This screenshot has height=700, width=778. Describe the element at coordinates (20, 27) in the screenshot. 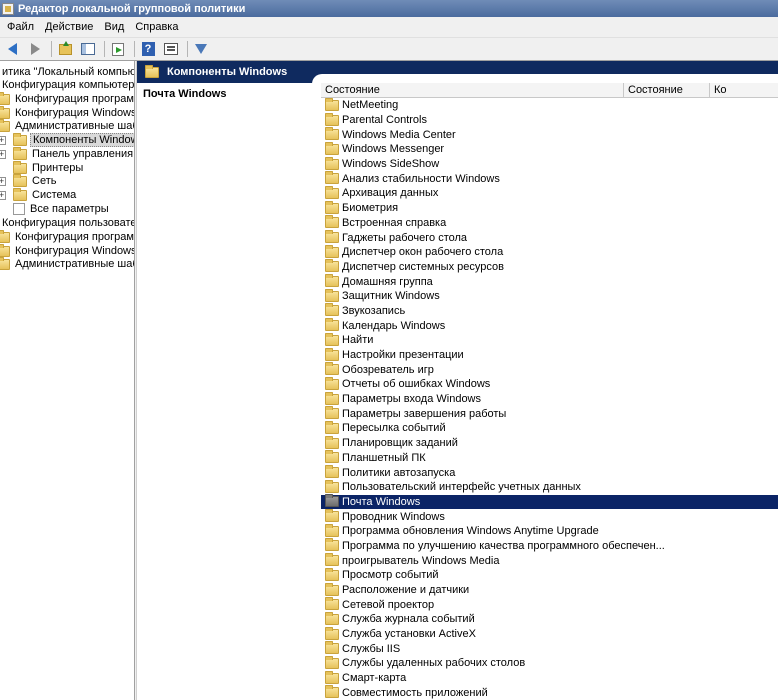

I see `menu-file: Файл` at that location.